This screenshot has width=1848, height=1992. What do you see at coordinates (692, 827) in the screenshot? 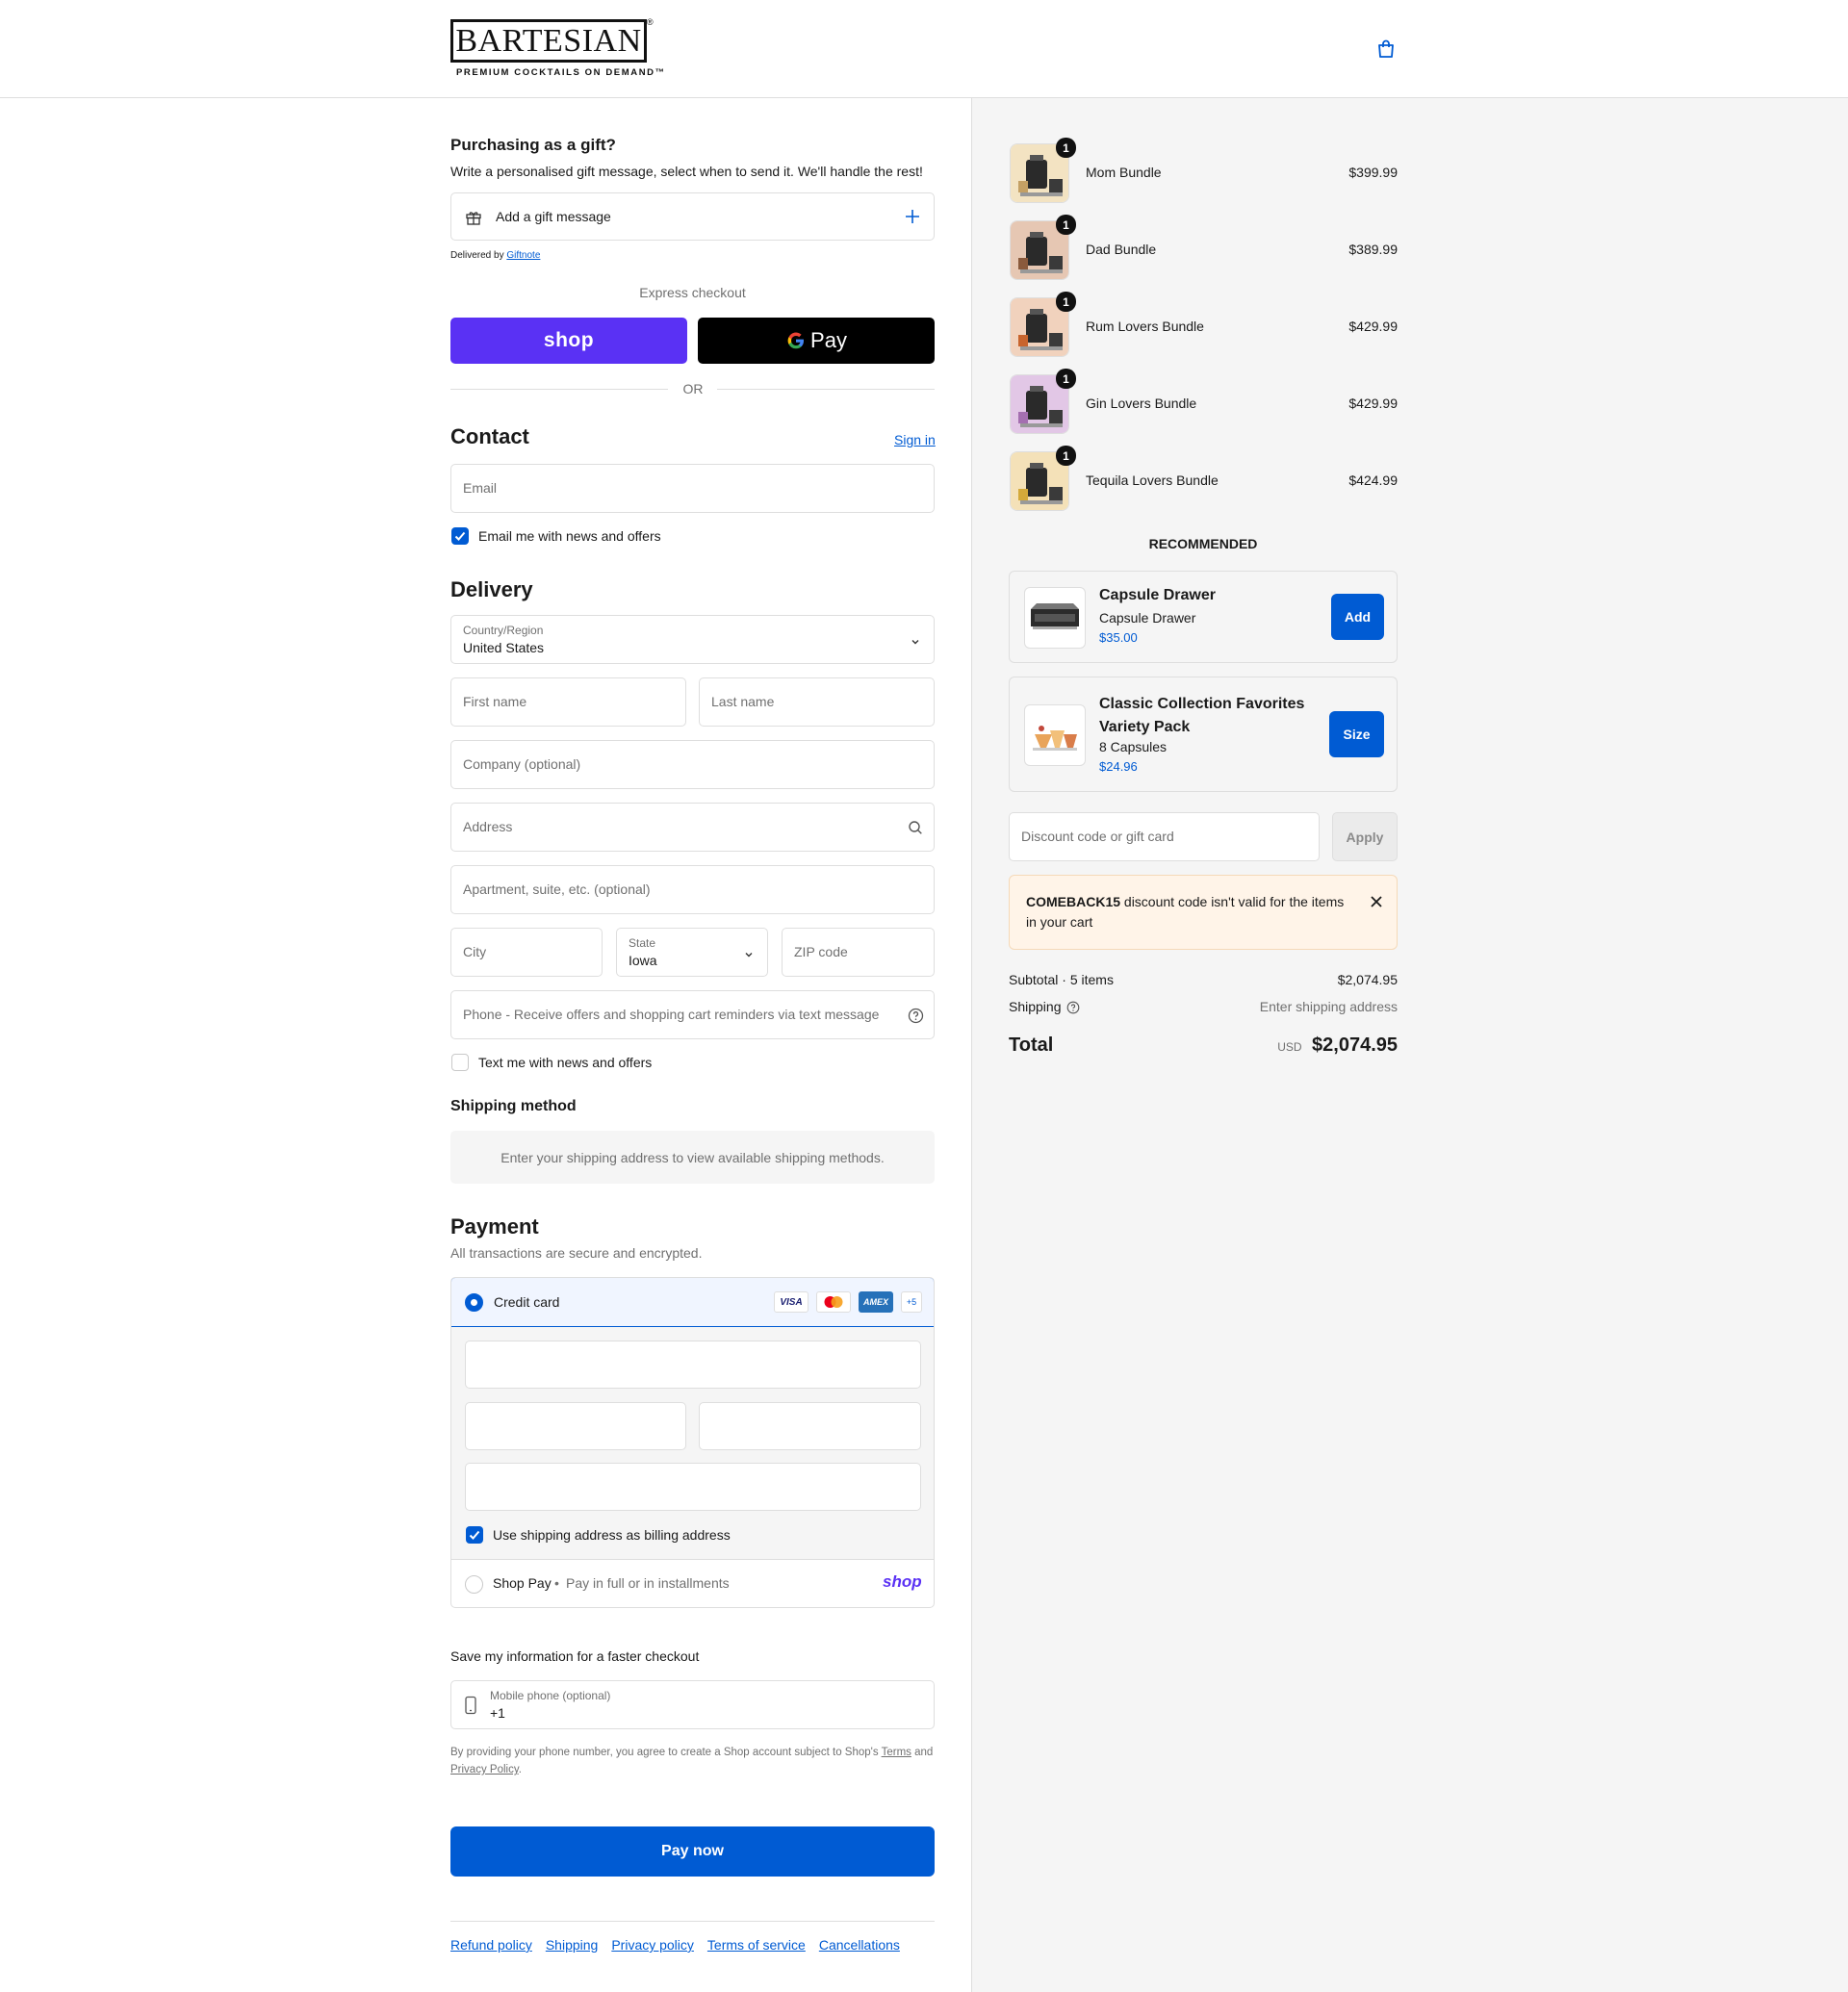
I see `address-field: Address` at bounding box center [692, 827].